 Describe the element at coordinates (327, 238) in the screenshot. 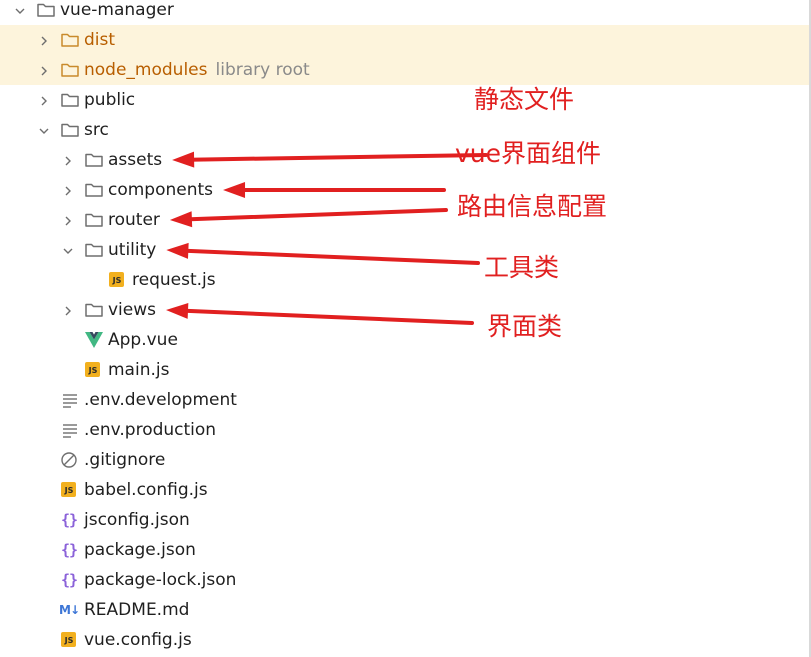

I see `annotation-arrows` at that location.